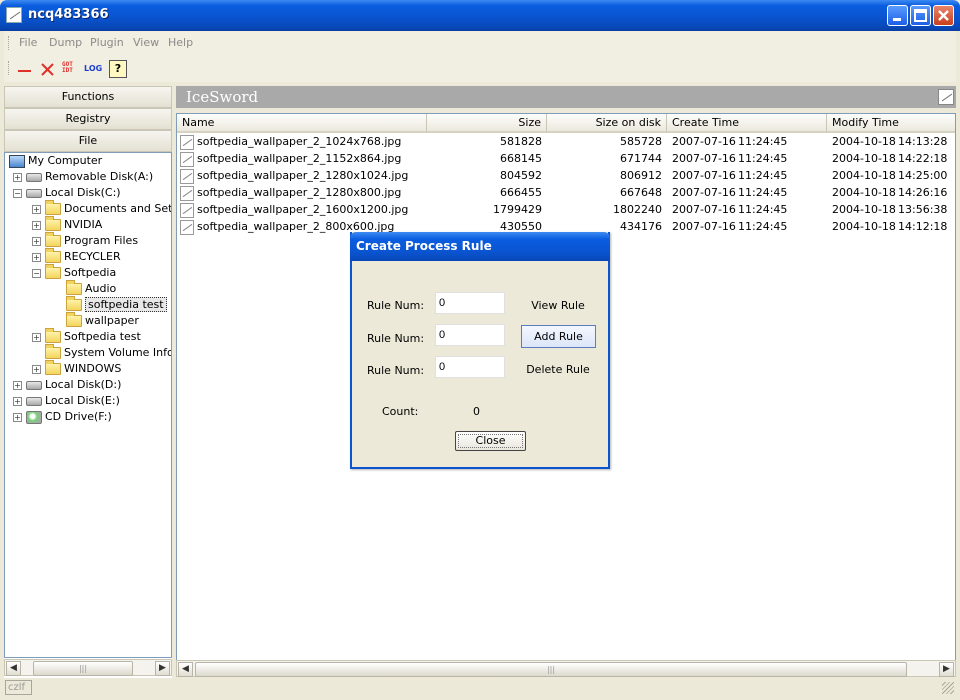 The image size is (960, 700). What do you see at coordinates (88, 141) in the screenshot?
I see `file-button: File` at bounding box center [88, 141].